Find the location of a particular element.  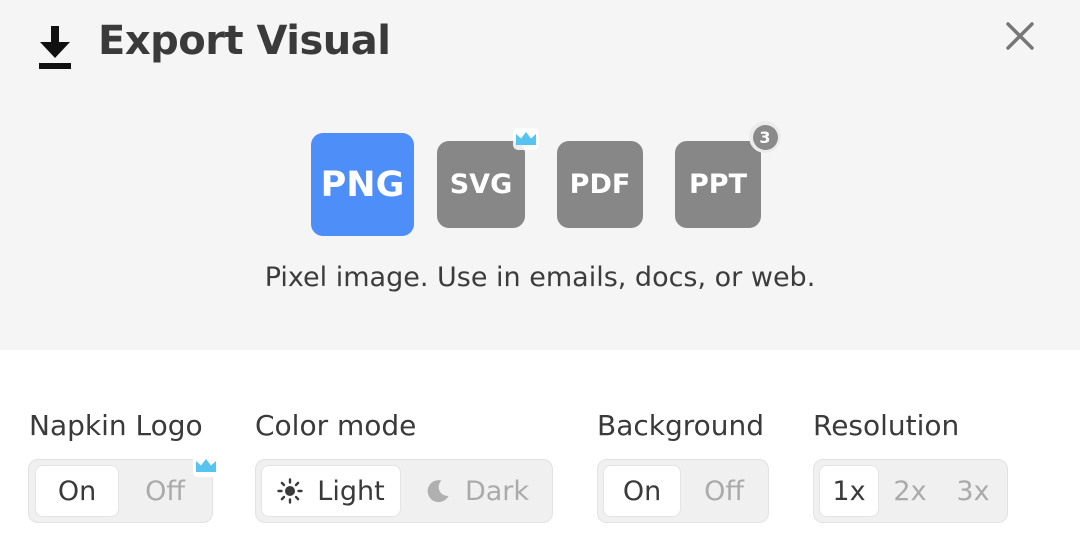

format-ppt-label: PPT is located at coordinates (718, 184).